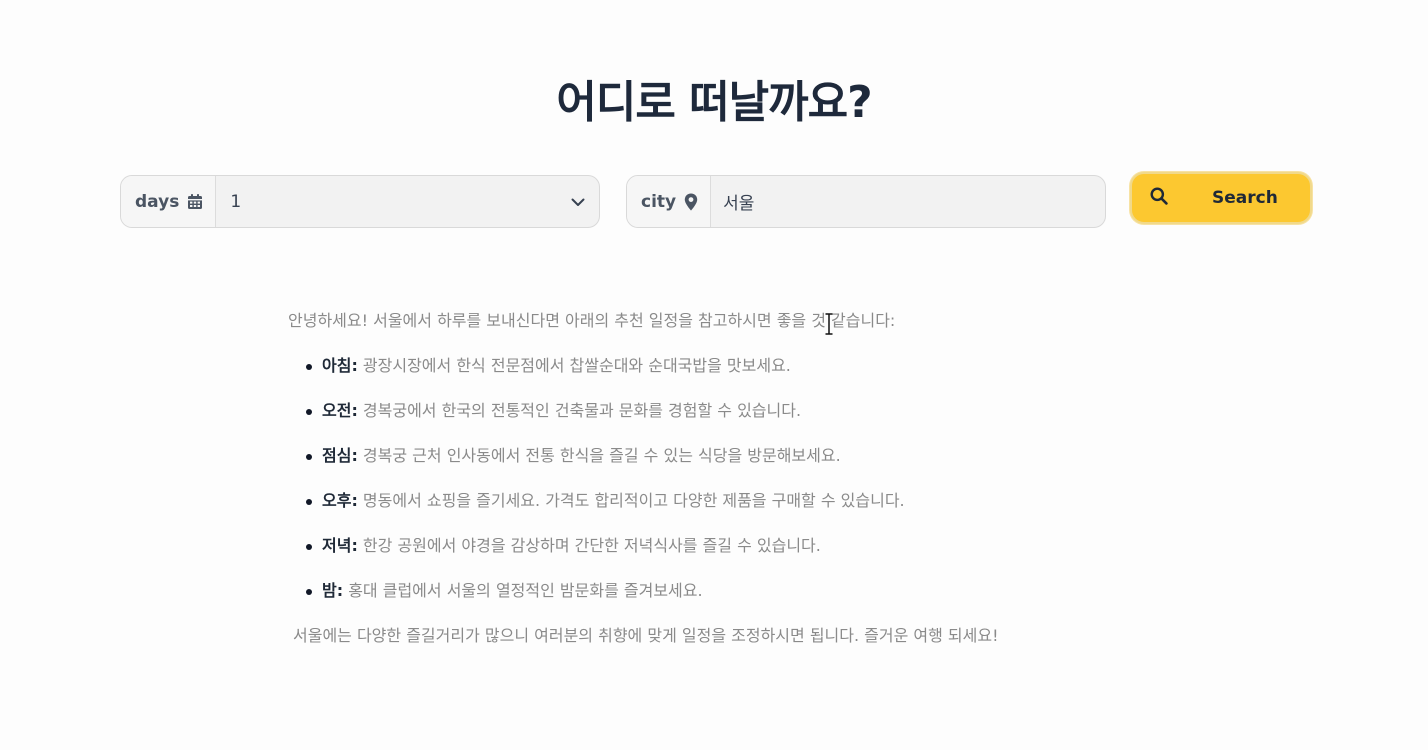 The height and width of the screenshot is (750, 1428). I want to click on item-label: 오전:, so click(340, 410).